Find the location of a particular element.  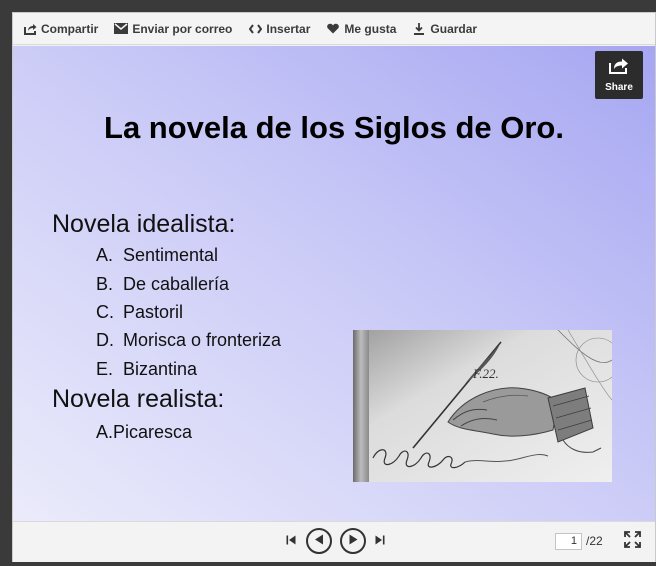

next-slide-button is located at coordinates (353, 541).